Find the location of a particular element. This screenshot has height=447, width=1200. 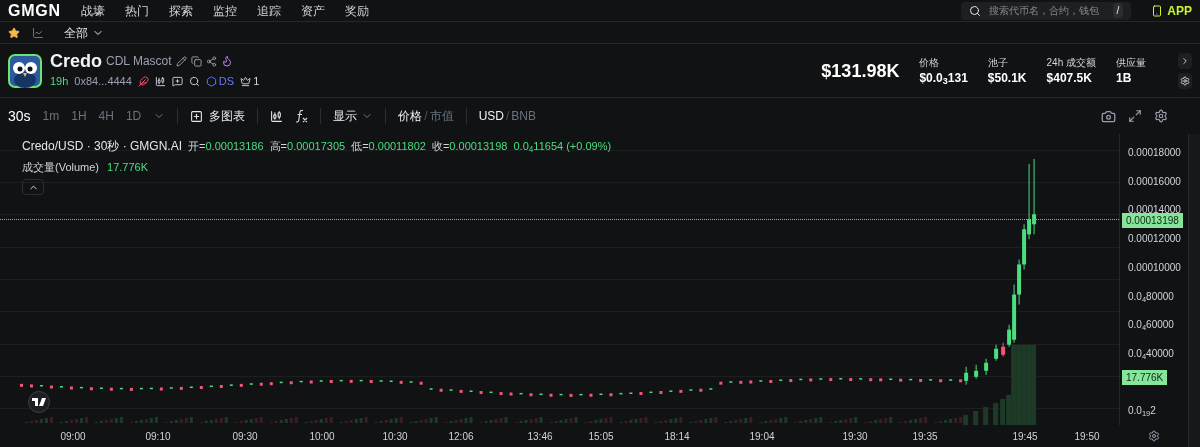

tradingview-logo is located at coordinates (39, 402).